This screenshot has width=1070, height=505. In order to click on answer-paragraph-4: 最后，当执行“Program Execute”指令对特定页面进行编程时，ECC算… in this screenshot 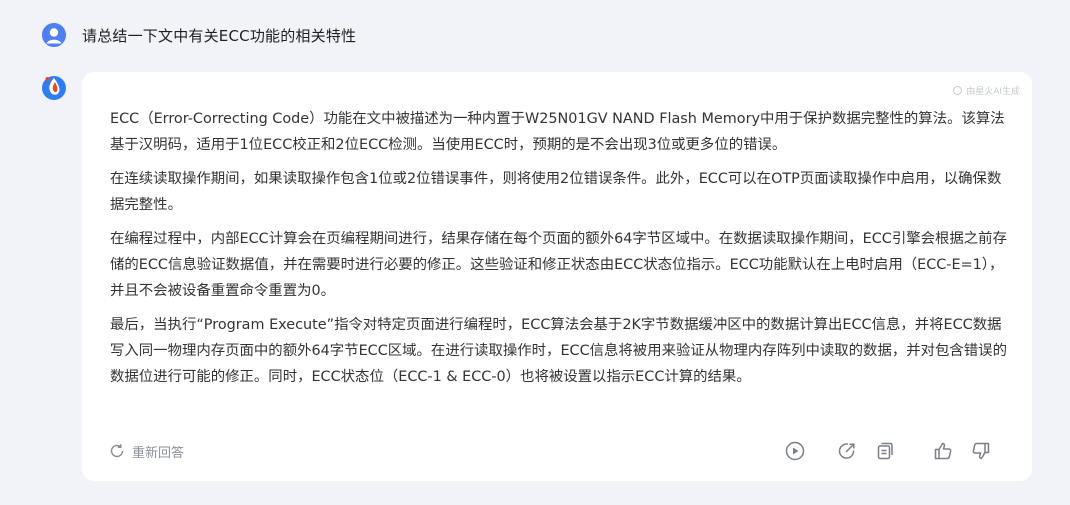, I will do `click(558, 351)`.